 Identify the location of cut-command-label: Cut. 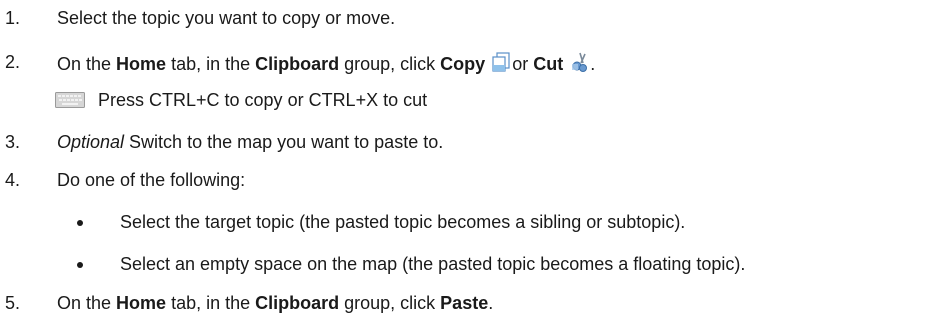
(548, 64).